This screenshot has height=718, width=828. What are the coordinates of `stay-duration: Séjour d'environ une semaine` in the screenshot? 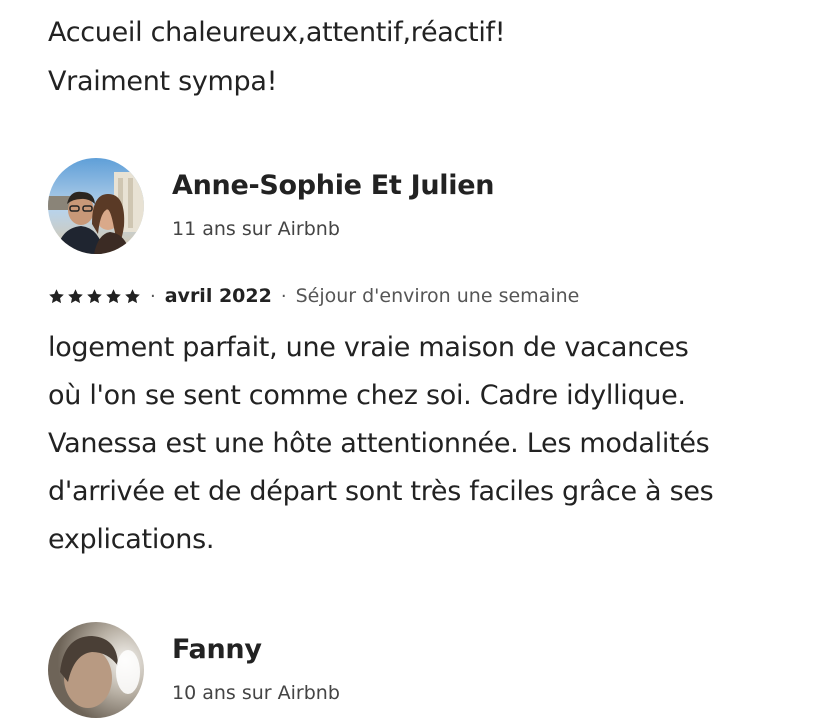 It's located at (437, 296).